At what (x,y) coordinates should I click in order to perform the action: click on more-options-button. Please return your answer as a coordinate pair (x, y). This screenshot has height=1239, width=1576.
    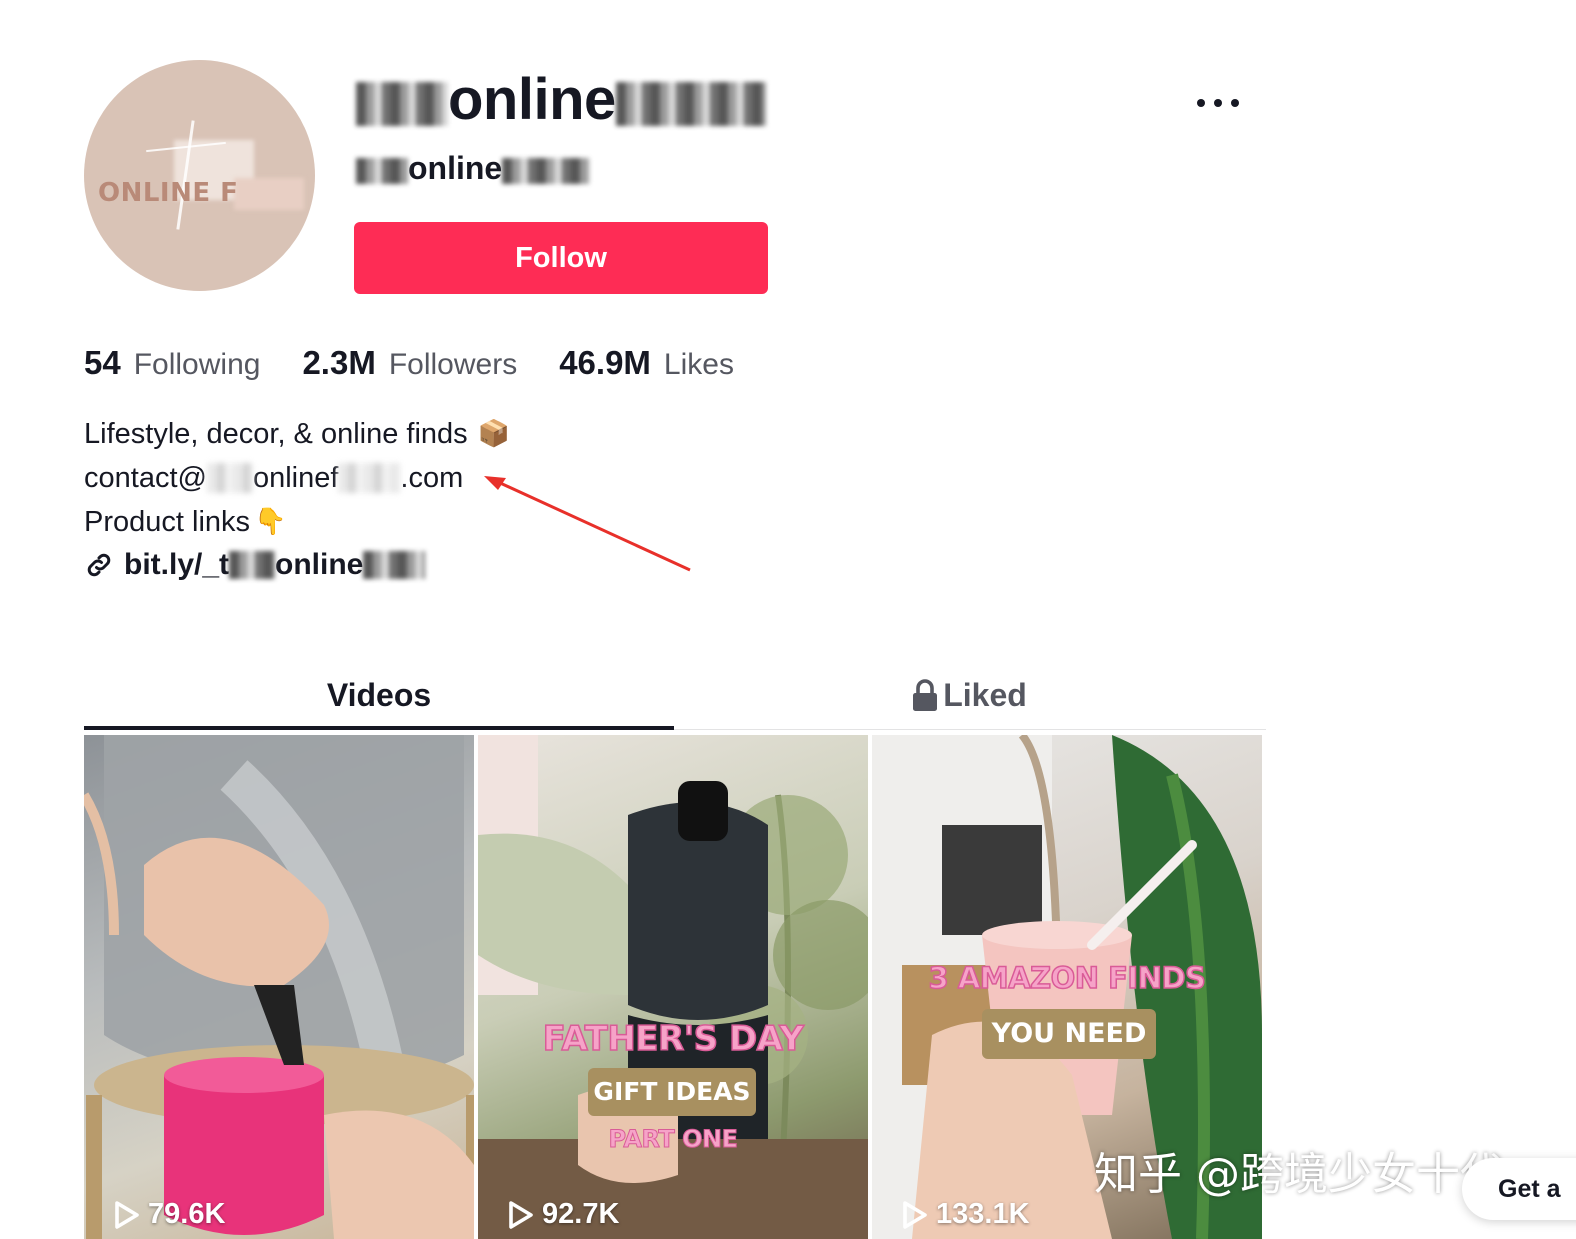
    Looking at the image, I should click on (1218, 103).